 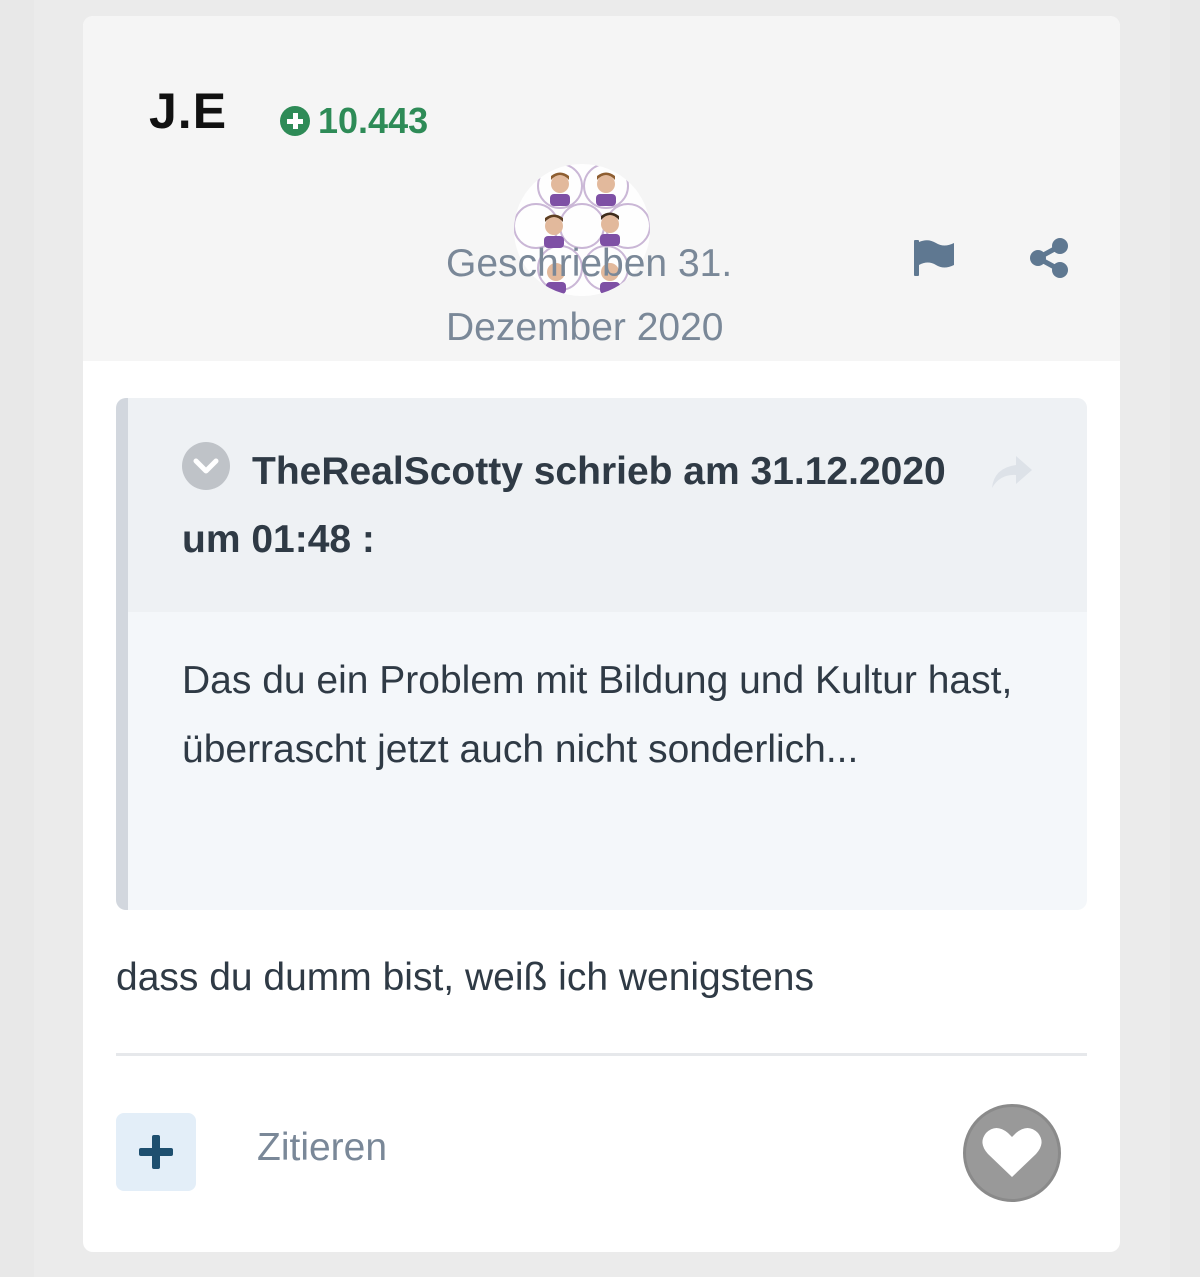 I want to click on share-icon, so click(x=1049, y=258).